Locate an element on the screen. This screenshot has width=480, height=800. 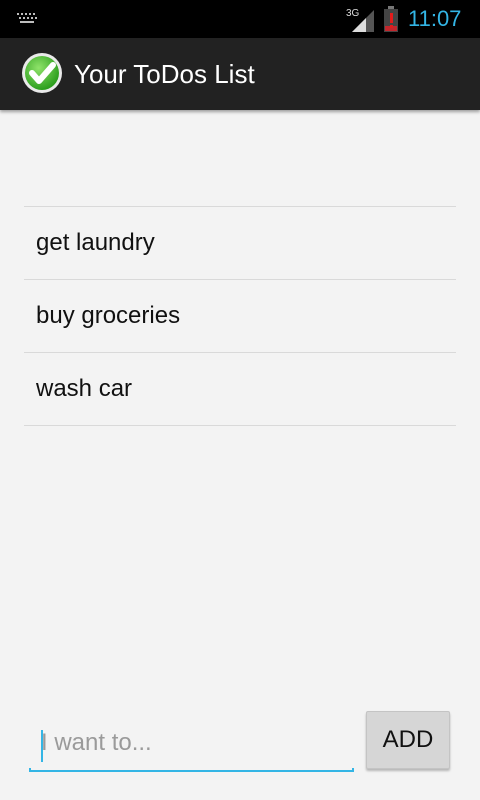
app-title: Your ToDos List is located at coordinates (164, 74).